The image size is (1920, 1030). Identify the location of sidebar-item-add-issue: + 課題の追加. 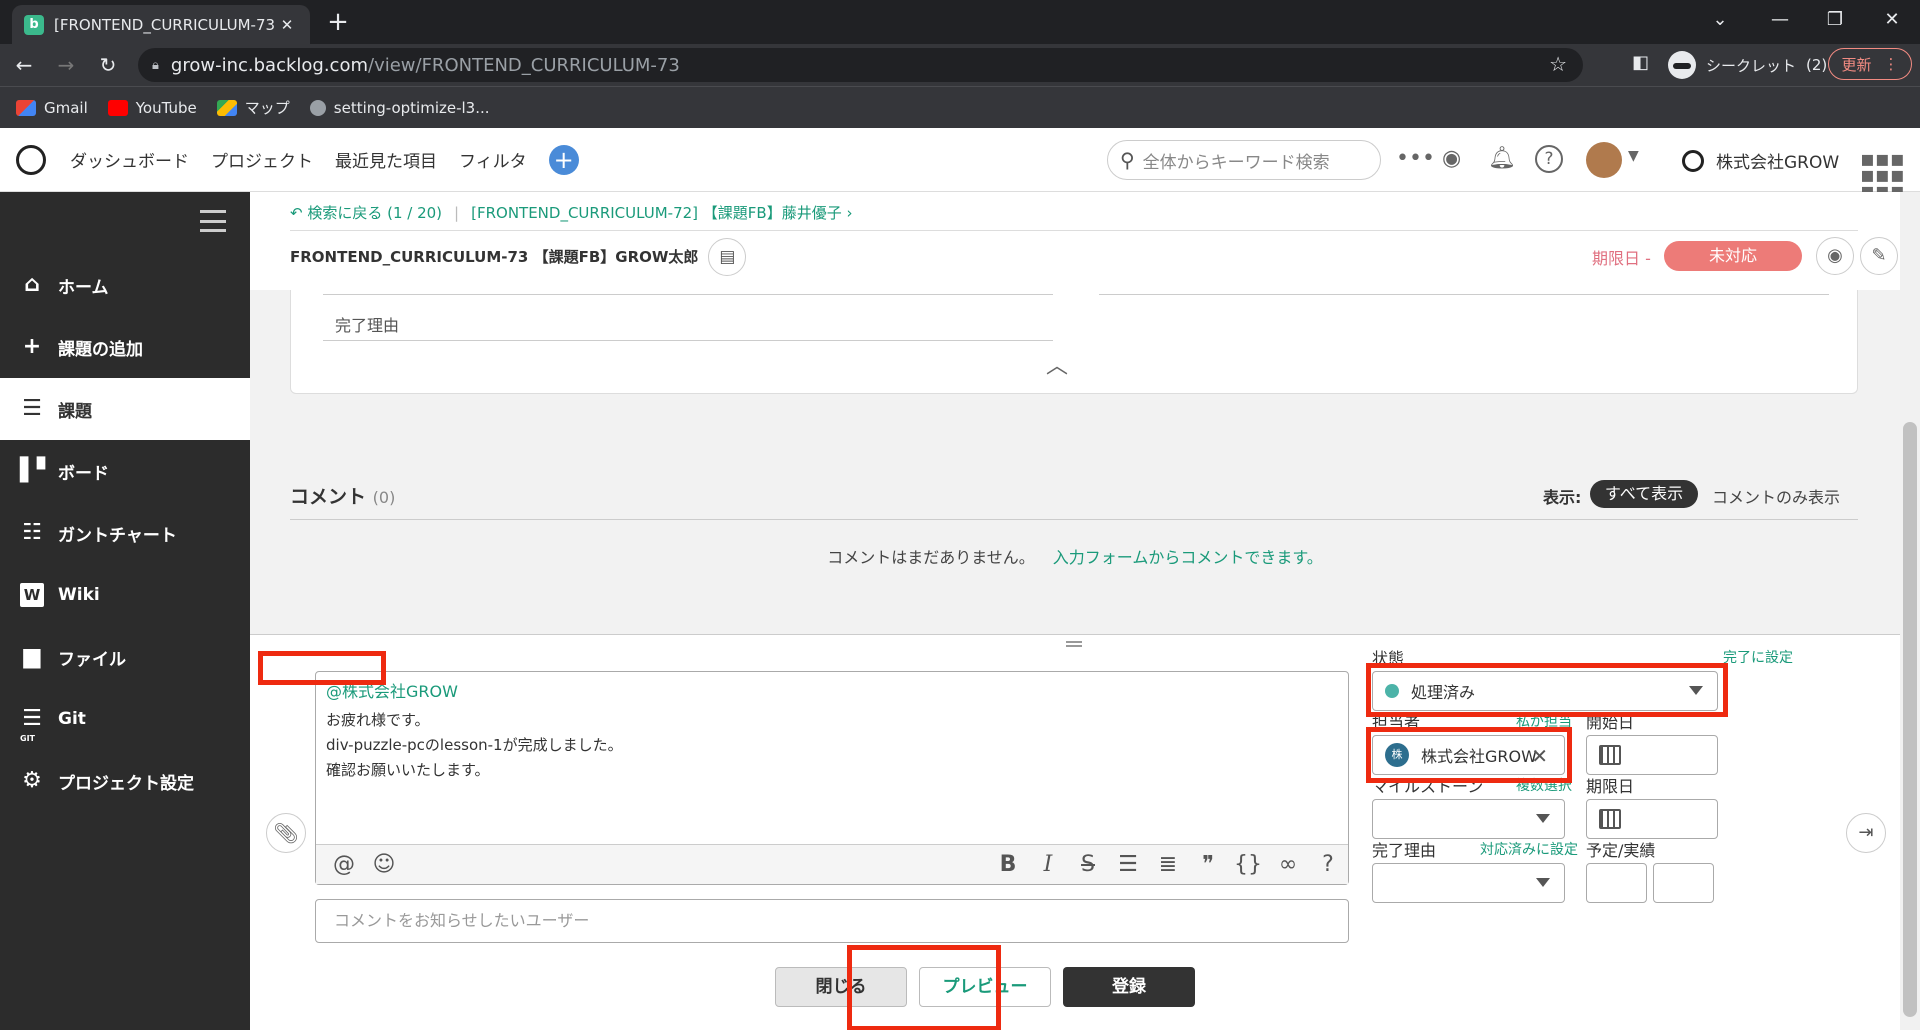
(125, 347).